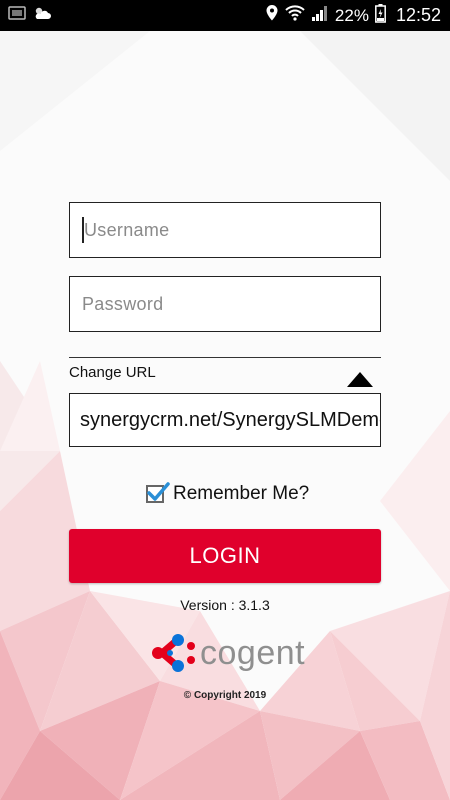  I want to click on collapse-arrow-icon, so click(360, 380).